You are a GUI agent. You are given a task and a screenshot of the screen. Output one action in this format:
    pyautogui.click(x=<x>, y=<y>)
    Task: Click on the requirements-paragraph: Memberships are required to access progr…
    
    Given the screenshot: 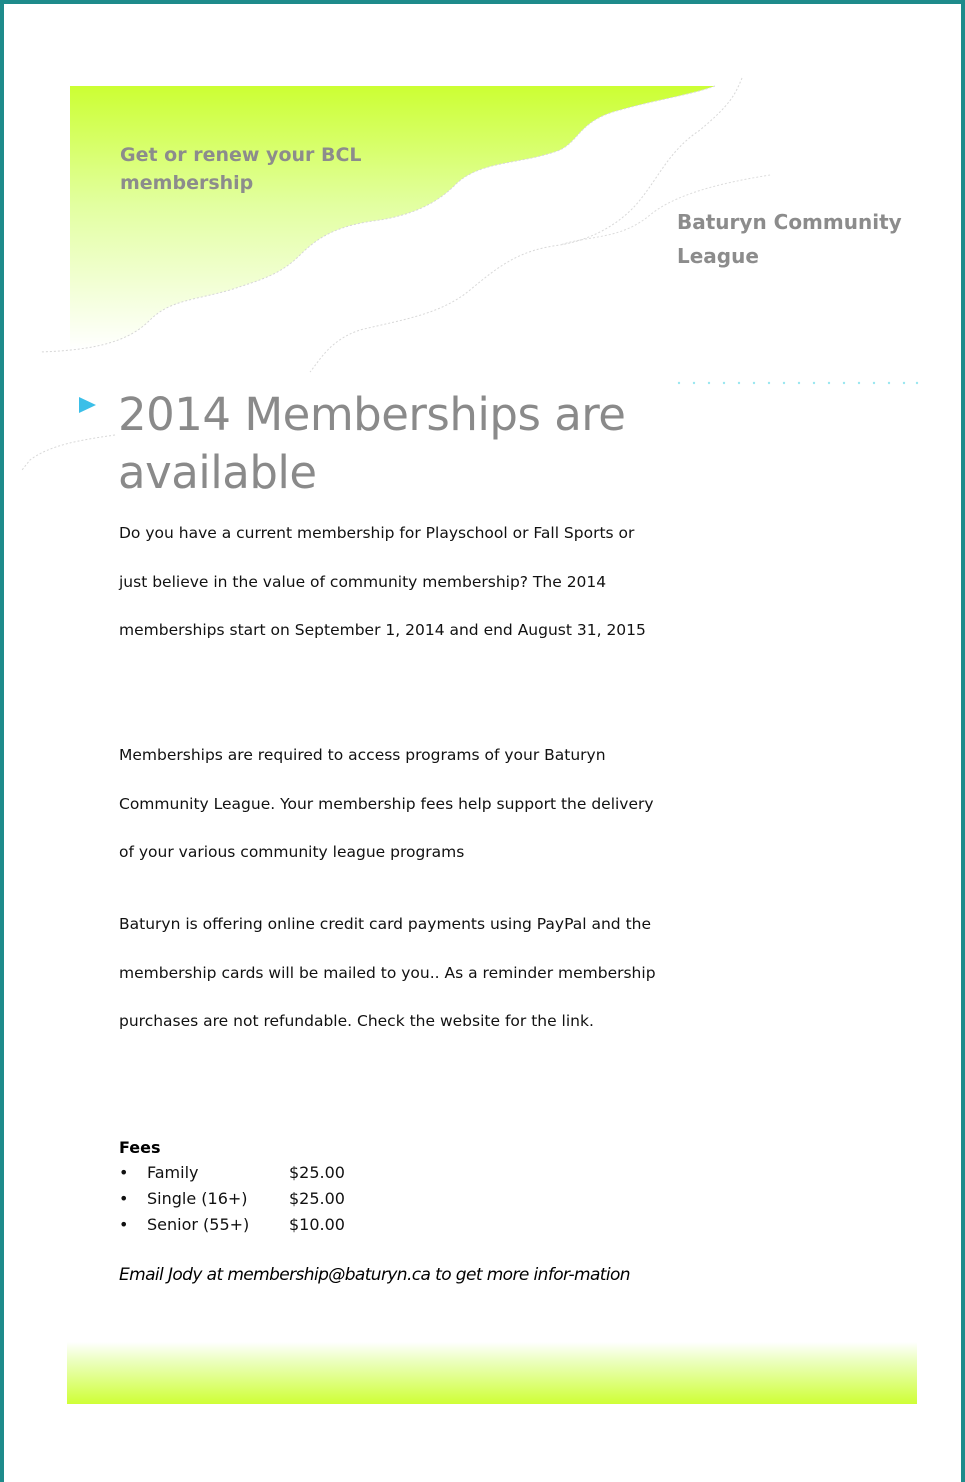 What is the action you would take?
    pyautogui.click(x=386, y=803)
    